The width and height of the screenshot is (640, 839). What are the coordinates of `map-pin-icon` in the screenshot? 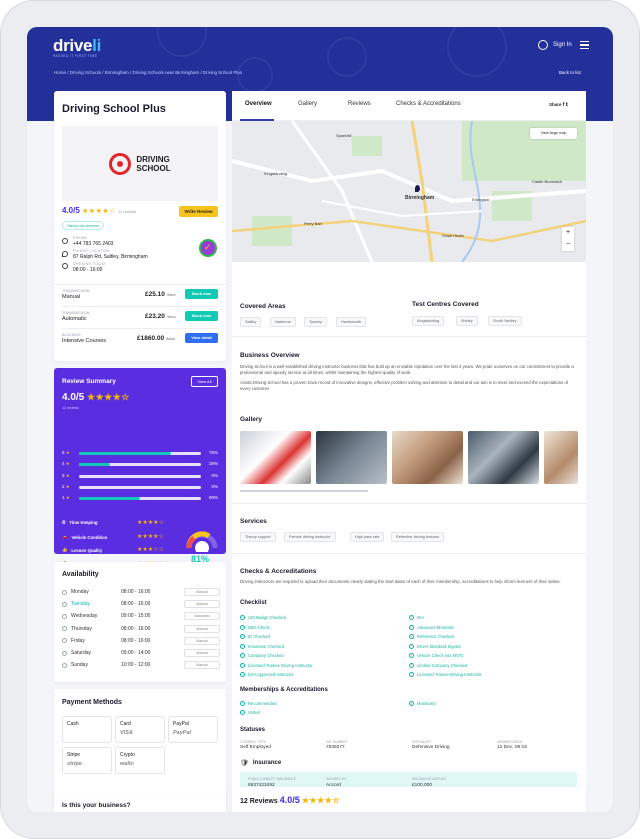 It's located at (417, 188).